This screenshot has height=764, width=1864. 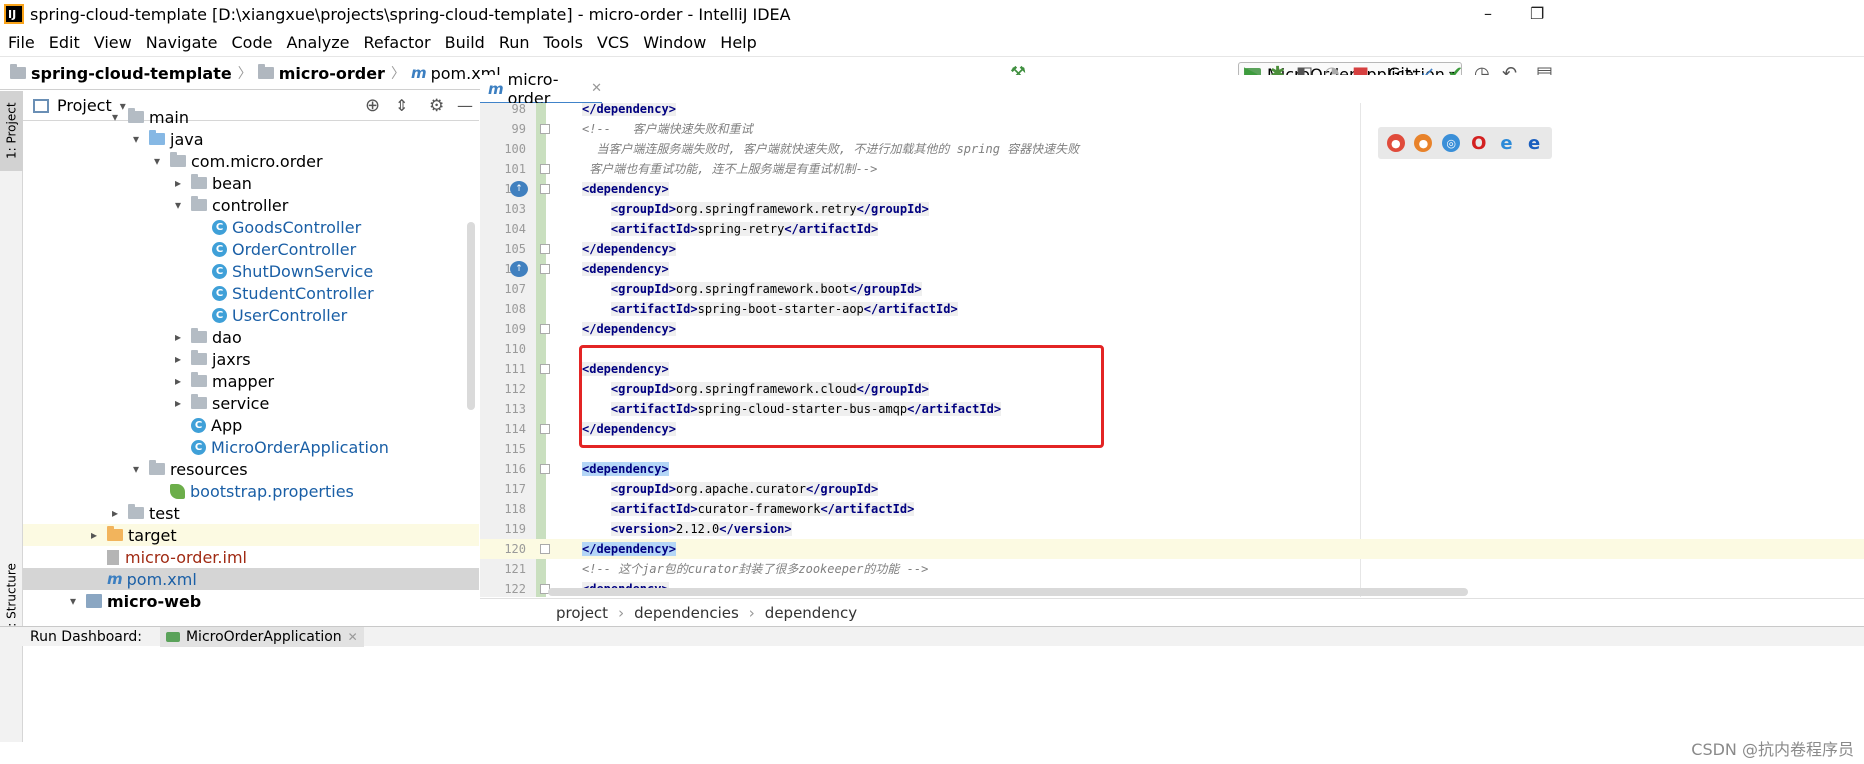 I want to click on line-number: 110, so click(x=515, y=349).